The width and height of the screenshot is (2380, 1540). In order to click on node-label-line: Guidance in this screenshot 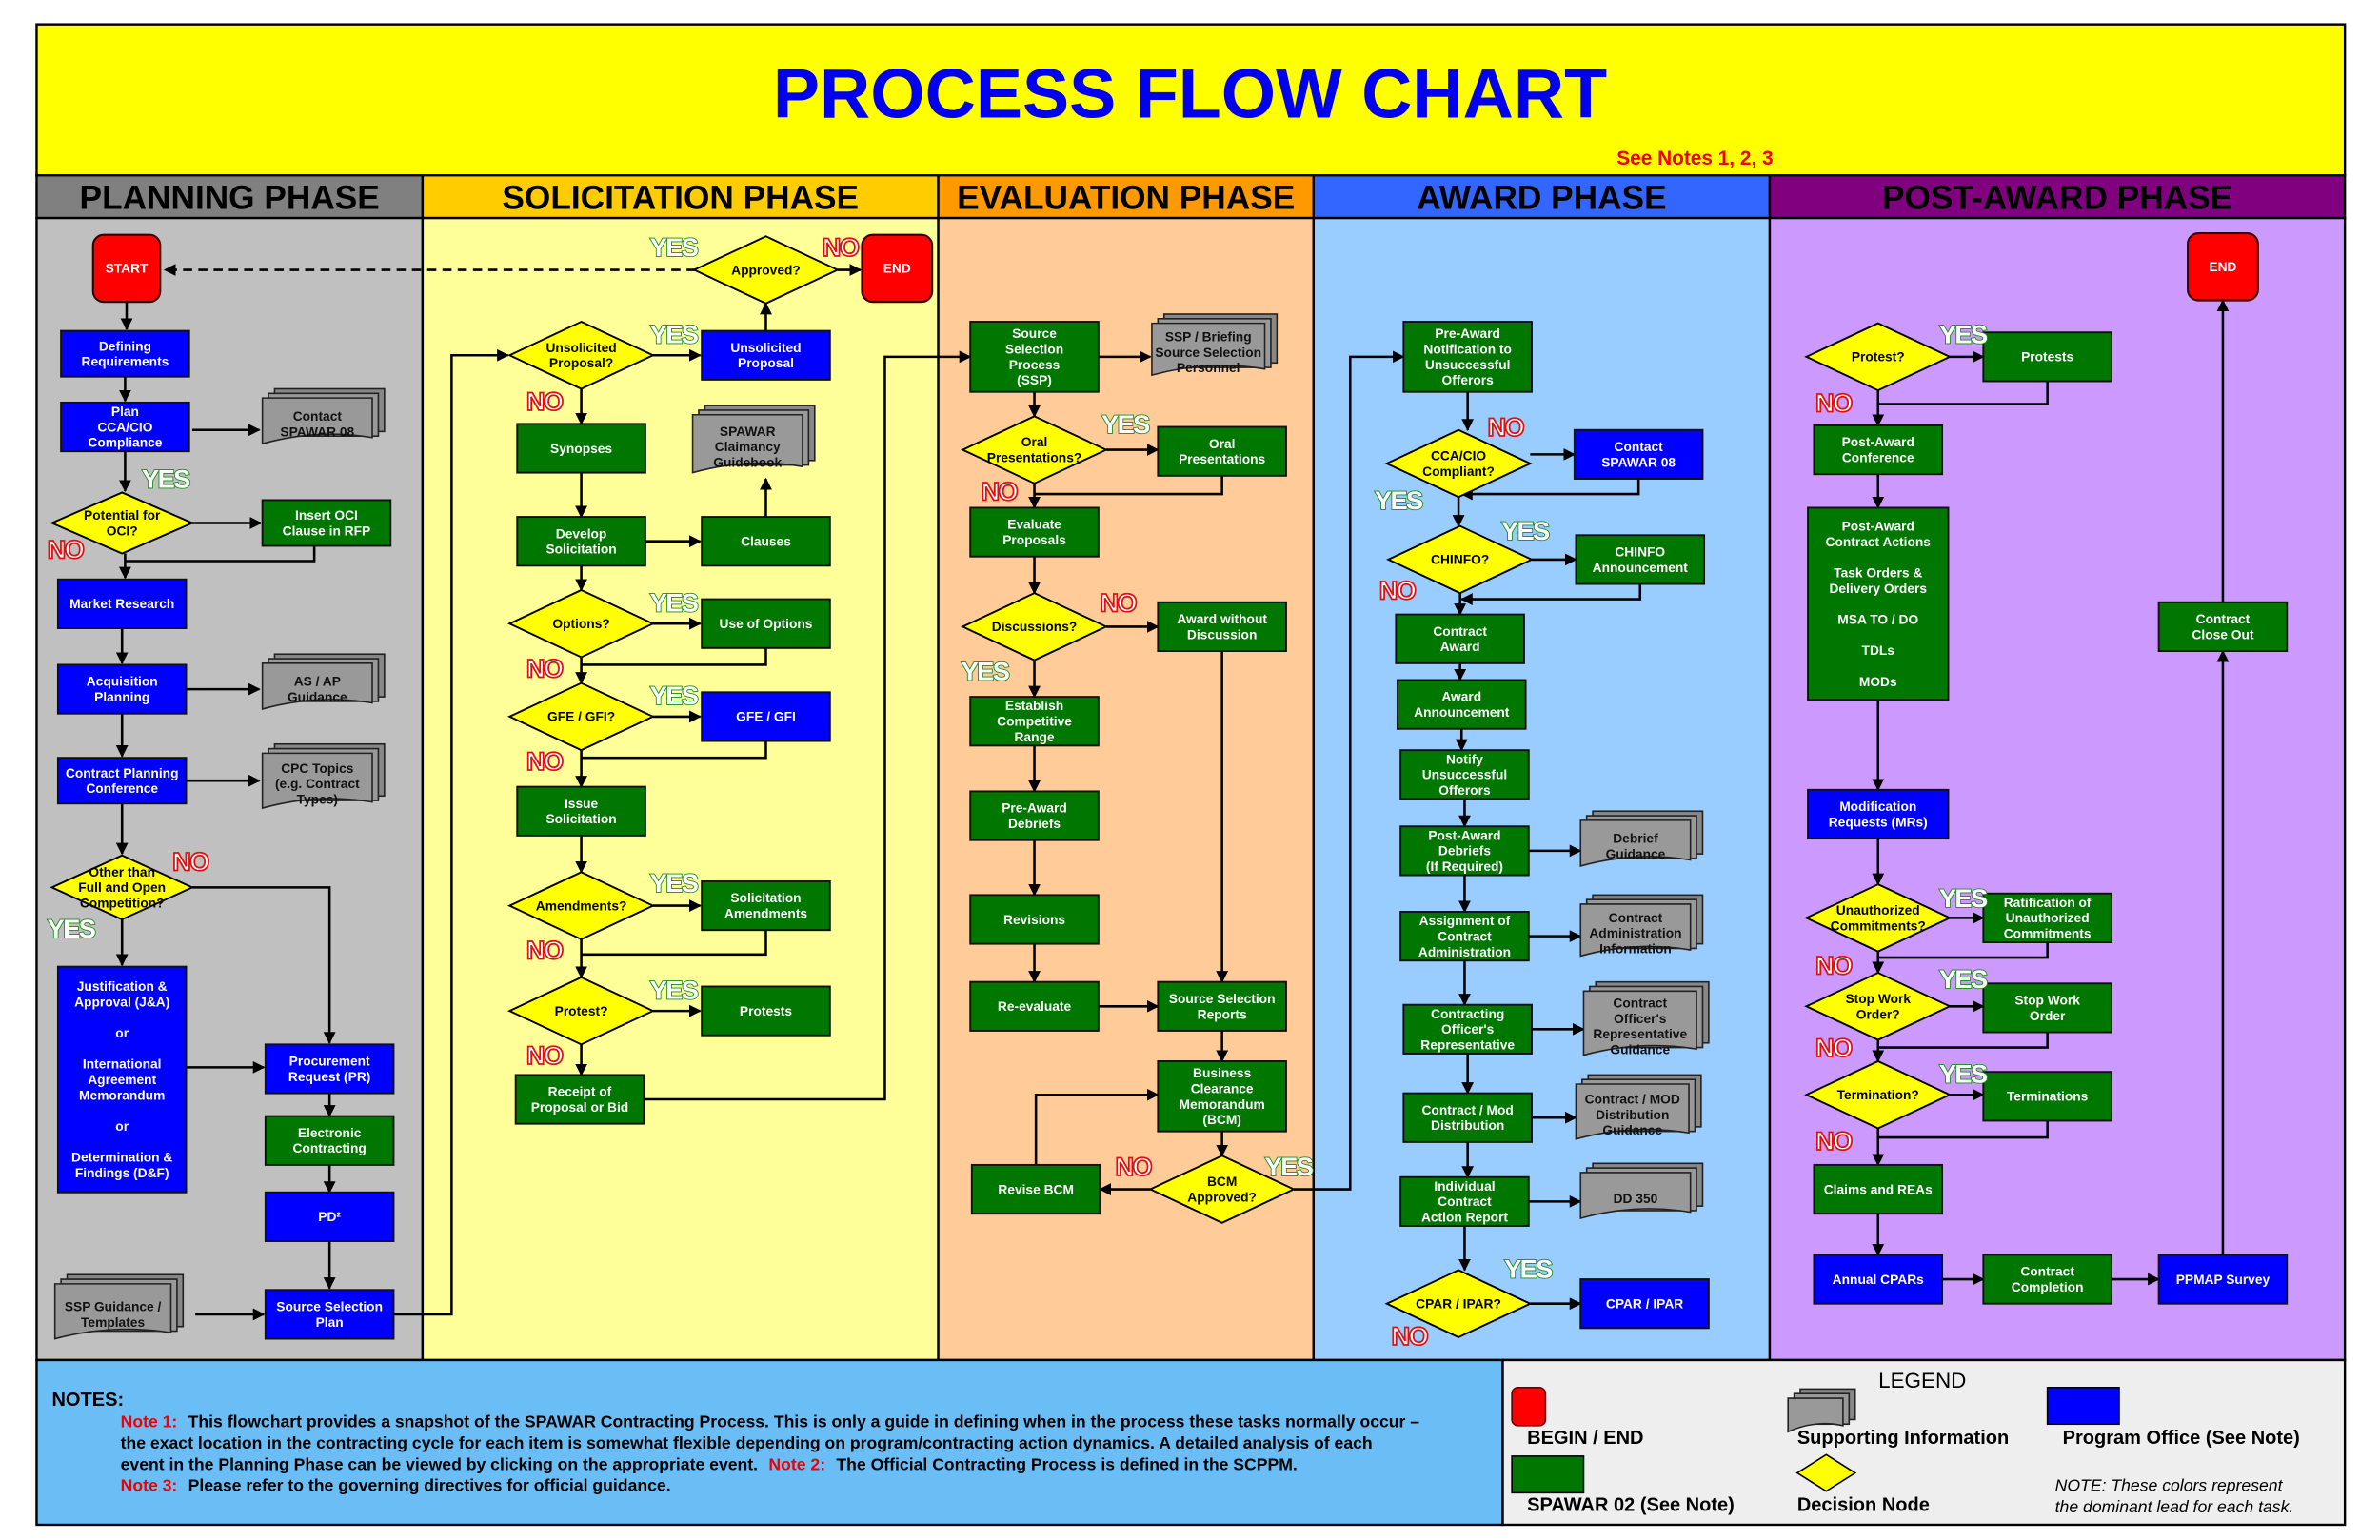, I will do `click(1632, 1130)`.